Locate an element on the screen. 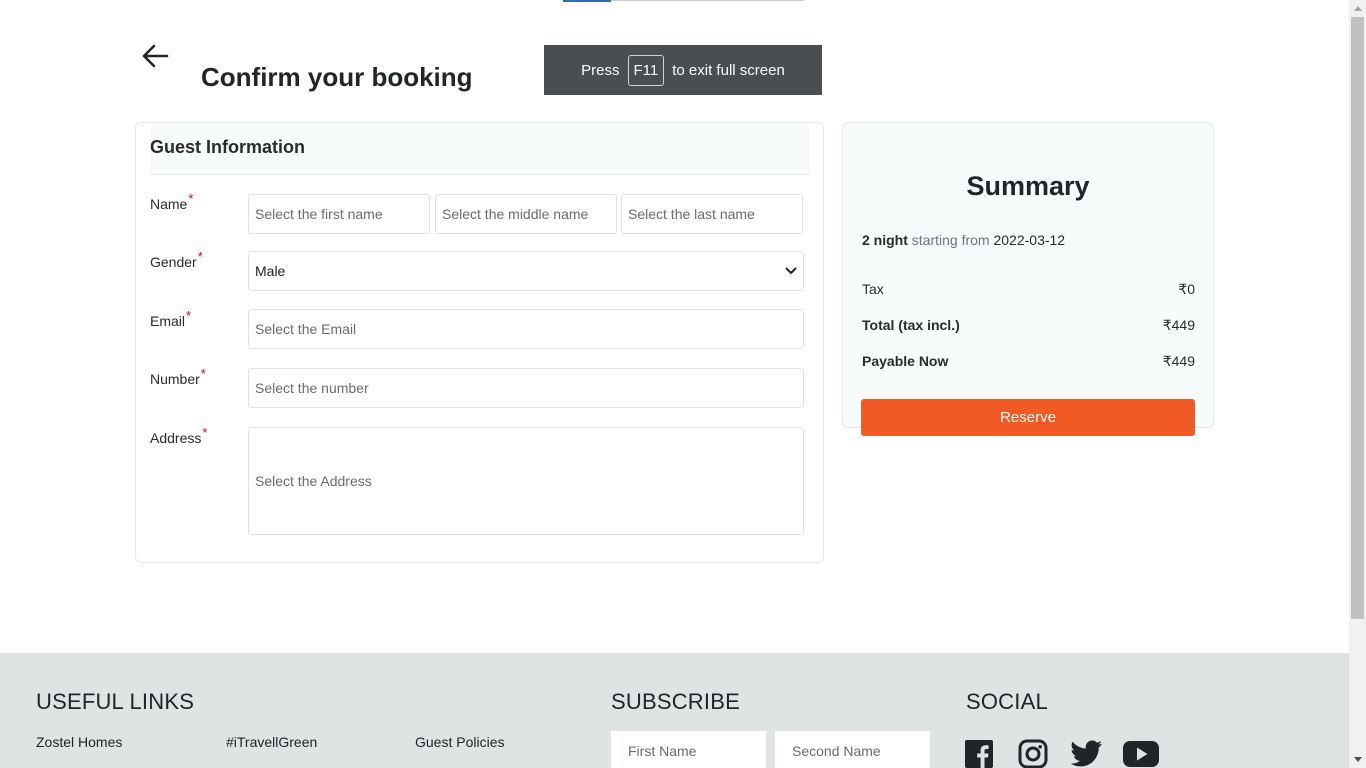 This screenshot has width=1366, height=768. triangle-up-icon is located at coordinates (1357, 8).